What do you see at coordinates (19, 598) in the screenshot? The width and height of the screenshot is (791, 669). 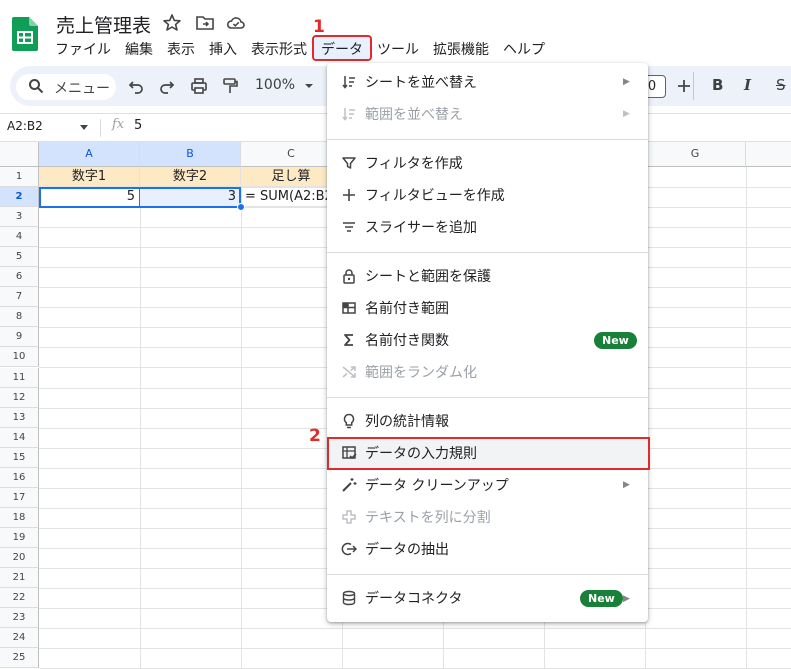 I see `row-header: 22` at bounding box center [19, 598].